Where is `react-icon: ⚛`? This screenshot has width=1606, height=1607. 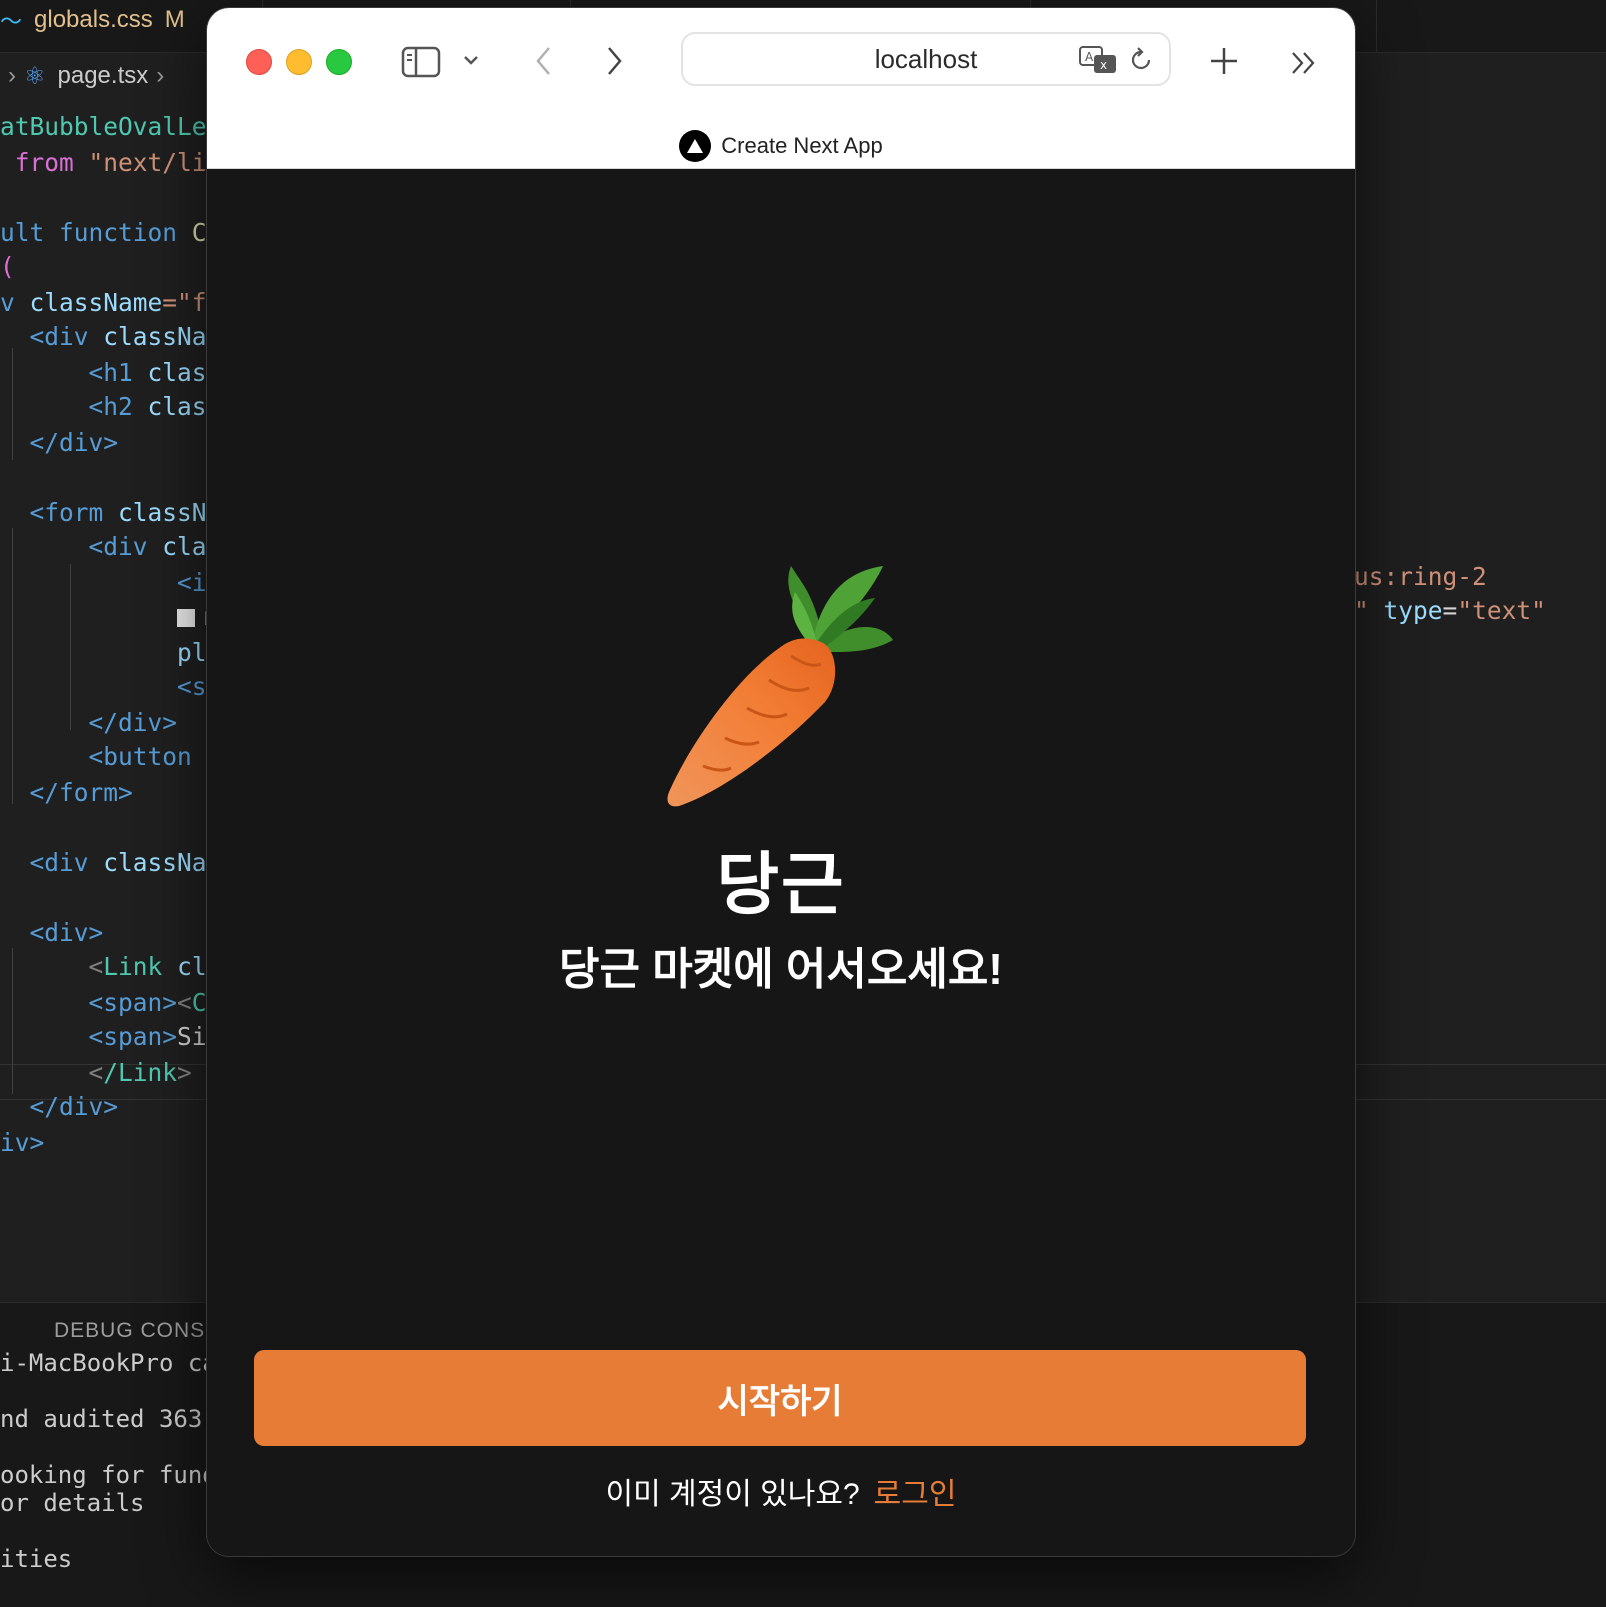
react-icon: ⚛ is located at coordinates (35, 76).